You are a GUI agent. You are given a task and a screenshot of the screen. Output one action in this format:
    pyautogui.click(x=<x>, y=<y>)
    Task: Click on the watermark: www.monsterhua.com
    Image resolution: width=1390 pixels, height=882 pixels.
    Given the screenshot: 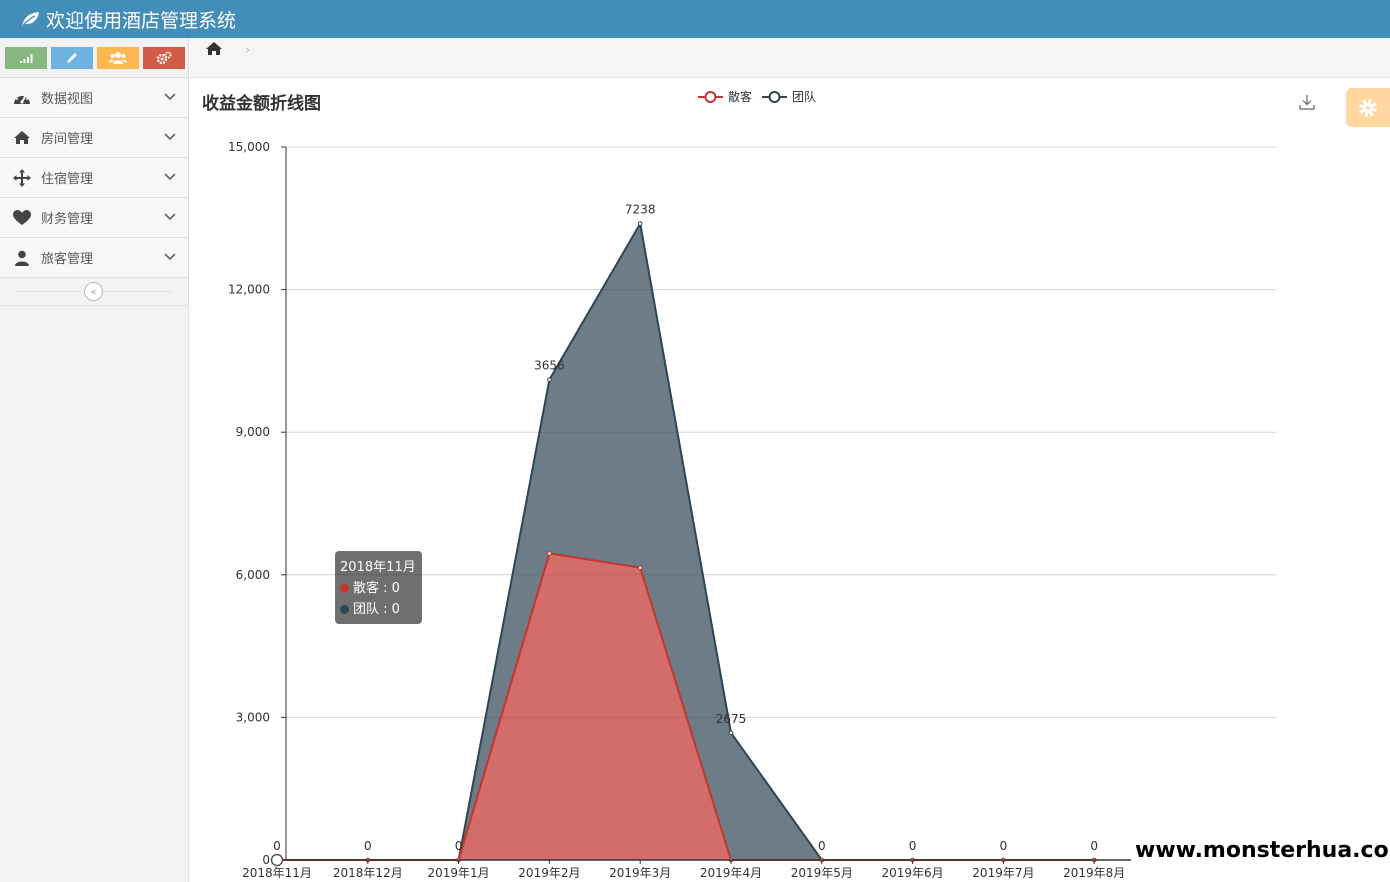 What is the action you would take?
    pyautogui.click(x=1260, y=850)
    